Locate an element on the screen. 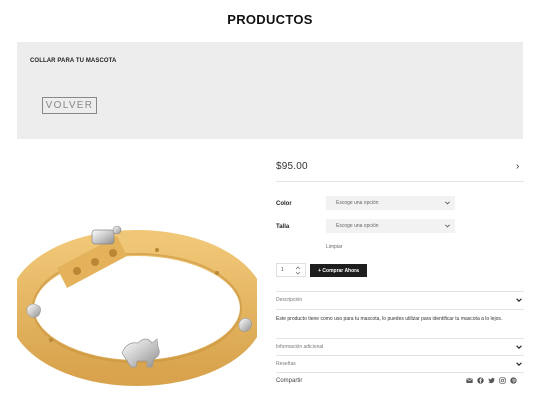 This screenshot has width=540, height=405. email-icon is located at coordinates (469, 380).